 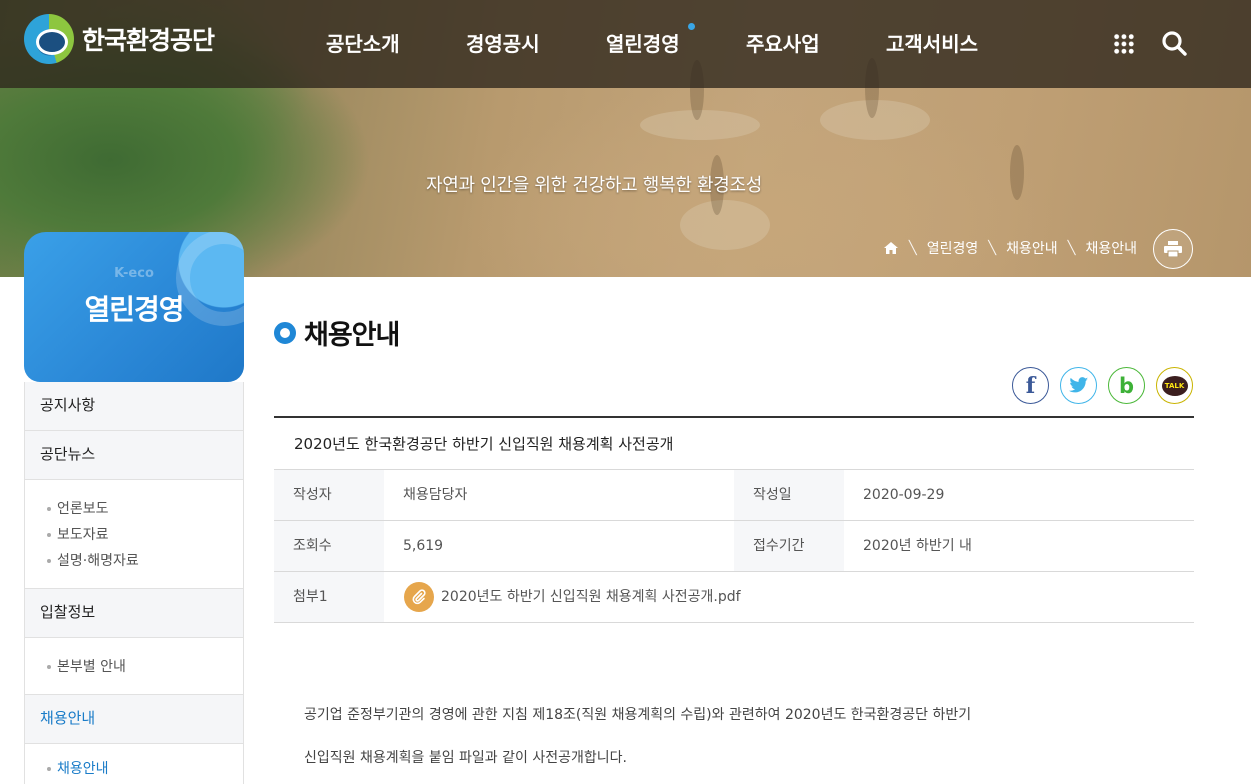 I want to click on attachment-cell: 2020년도 하반기 신입직원 채용계획 사전공개.pdf, so click(x=789, y=597).